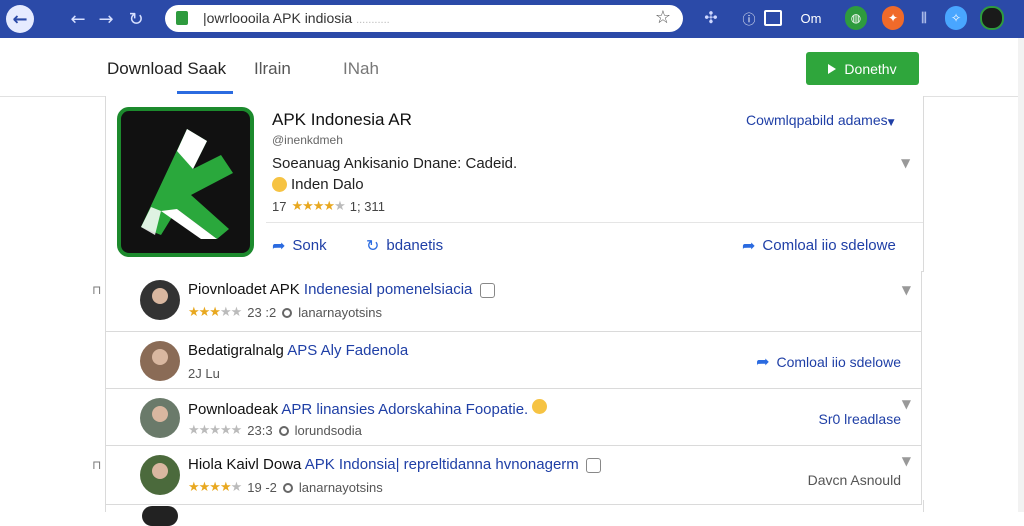 The width and height of the screenshot is (1024, 526). Describe the element at coordinates (342, 119) in the screenshot. I see `app-title: APK Indonesia AR` at that location.